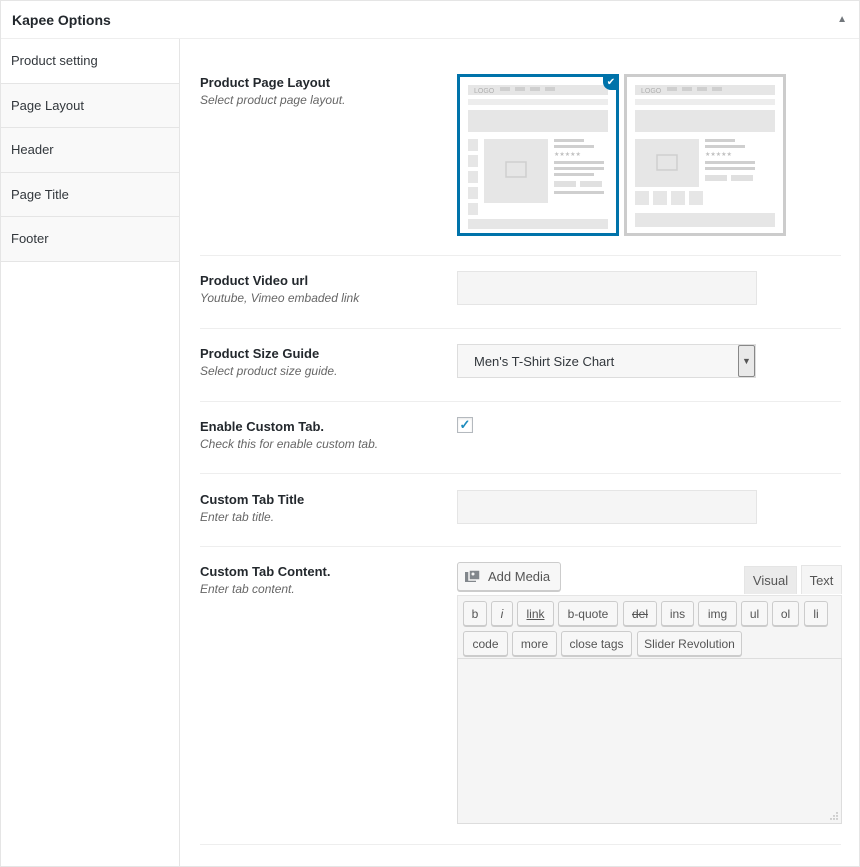 Image resolution: width=860 pixels, height=867 pixels. I want to click on sidebar-item-page-layout: Page Layout, so click(90, 105).